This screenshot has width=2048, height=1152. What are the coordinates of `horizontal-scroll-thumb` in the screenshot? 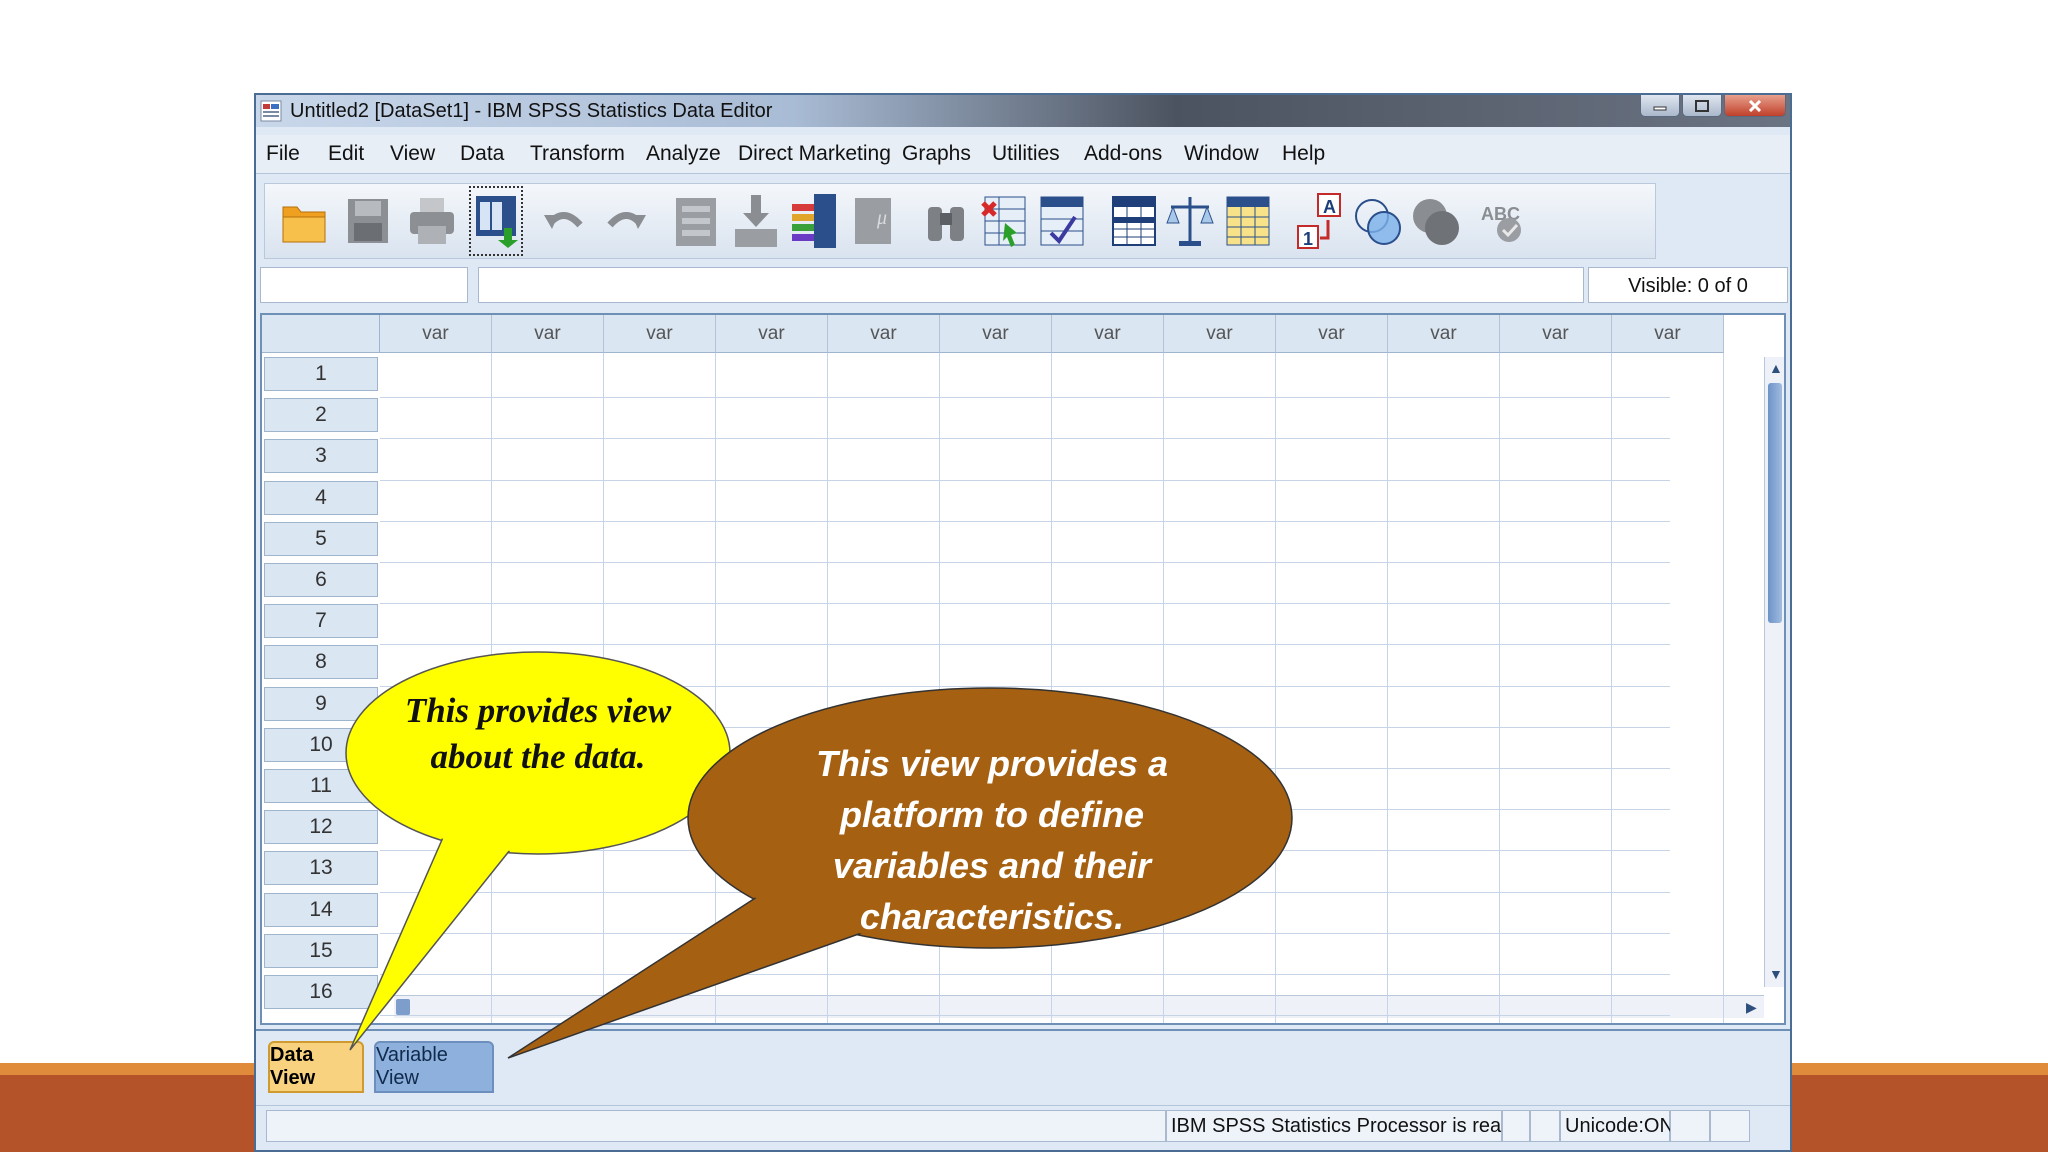 It's located at (403, 1007).